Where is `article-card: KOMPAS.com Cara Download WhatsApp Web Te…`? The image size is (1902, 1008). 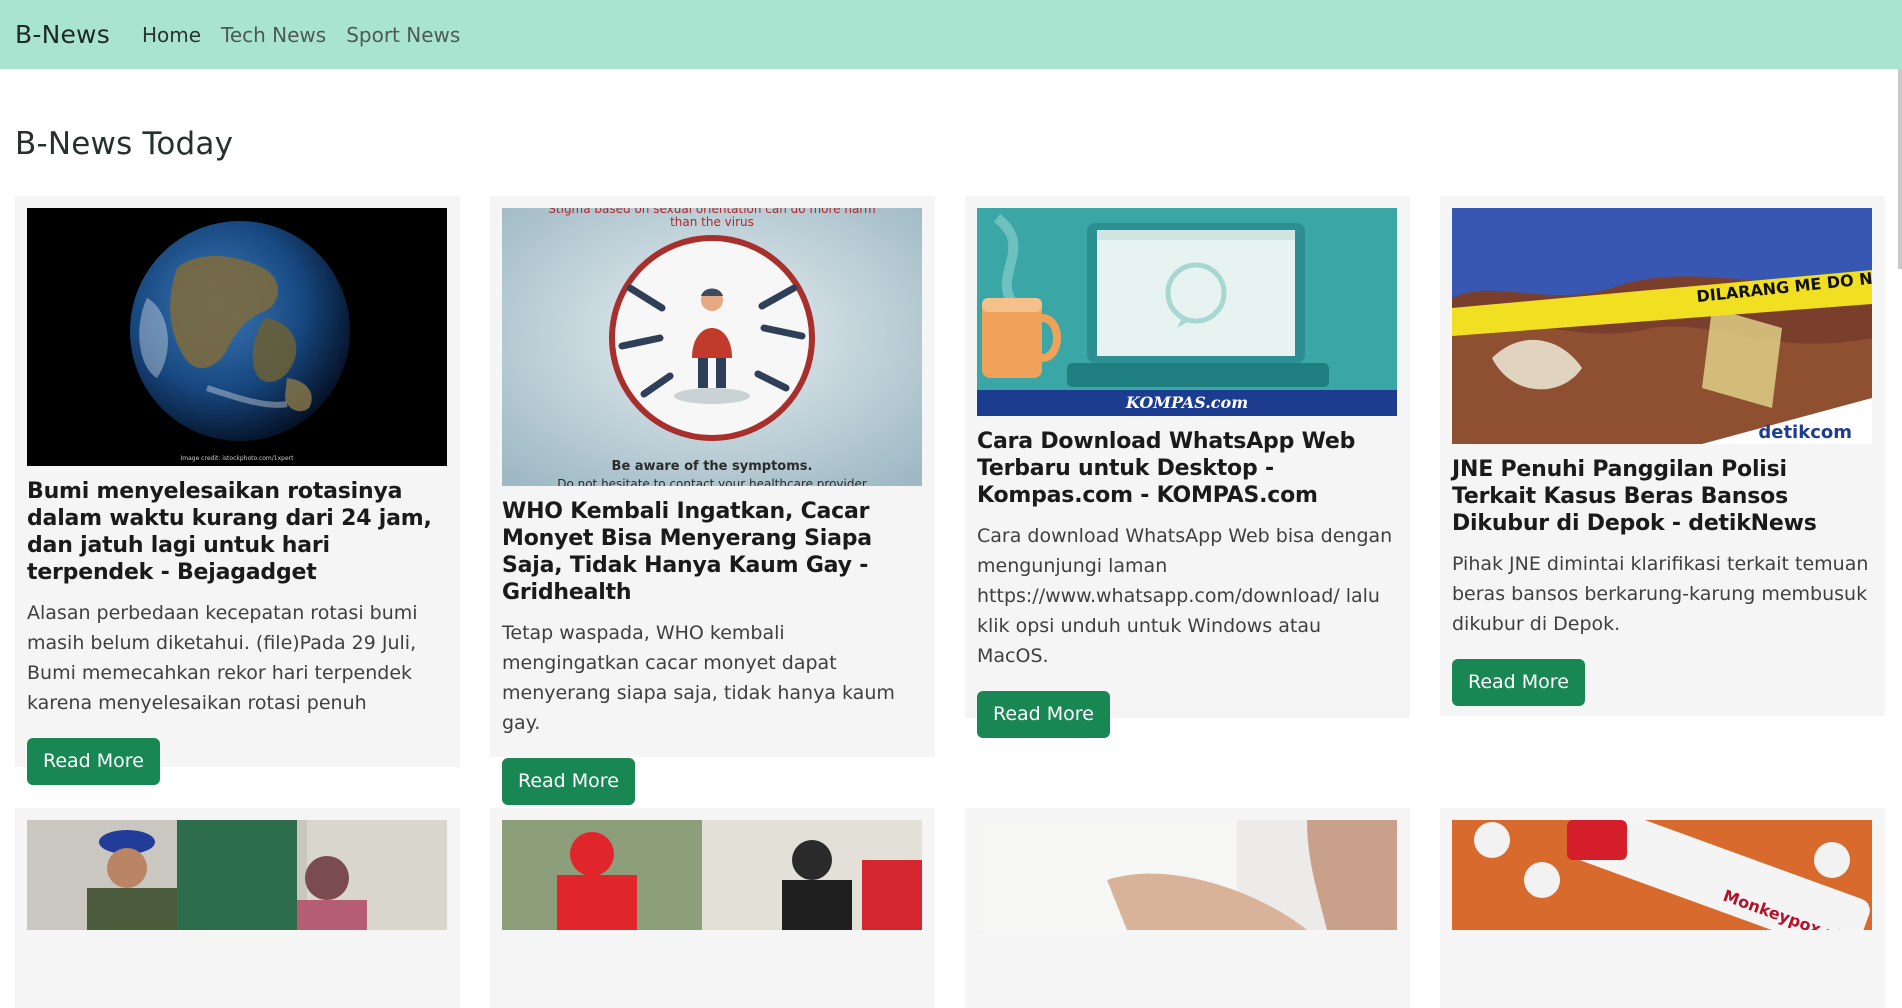 article-card: KOMPAS.com Cara Download WhatsApp Web Te… is located at coordinates (1187, 467).